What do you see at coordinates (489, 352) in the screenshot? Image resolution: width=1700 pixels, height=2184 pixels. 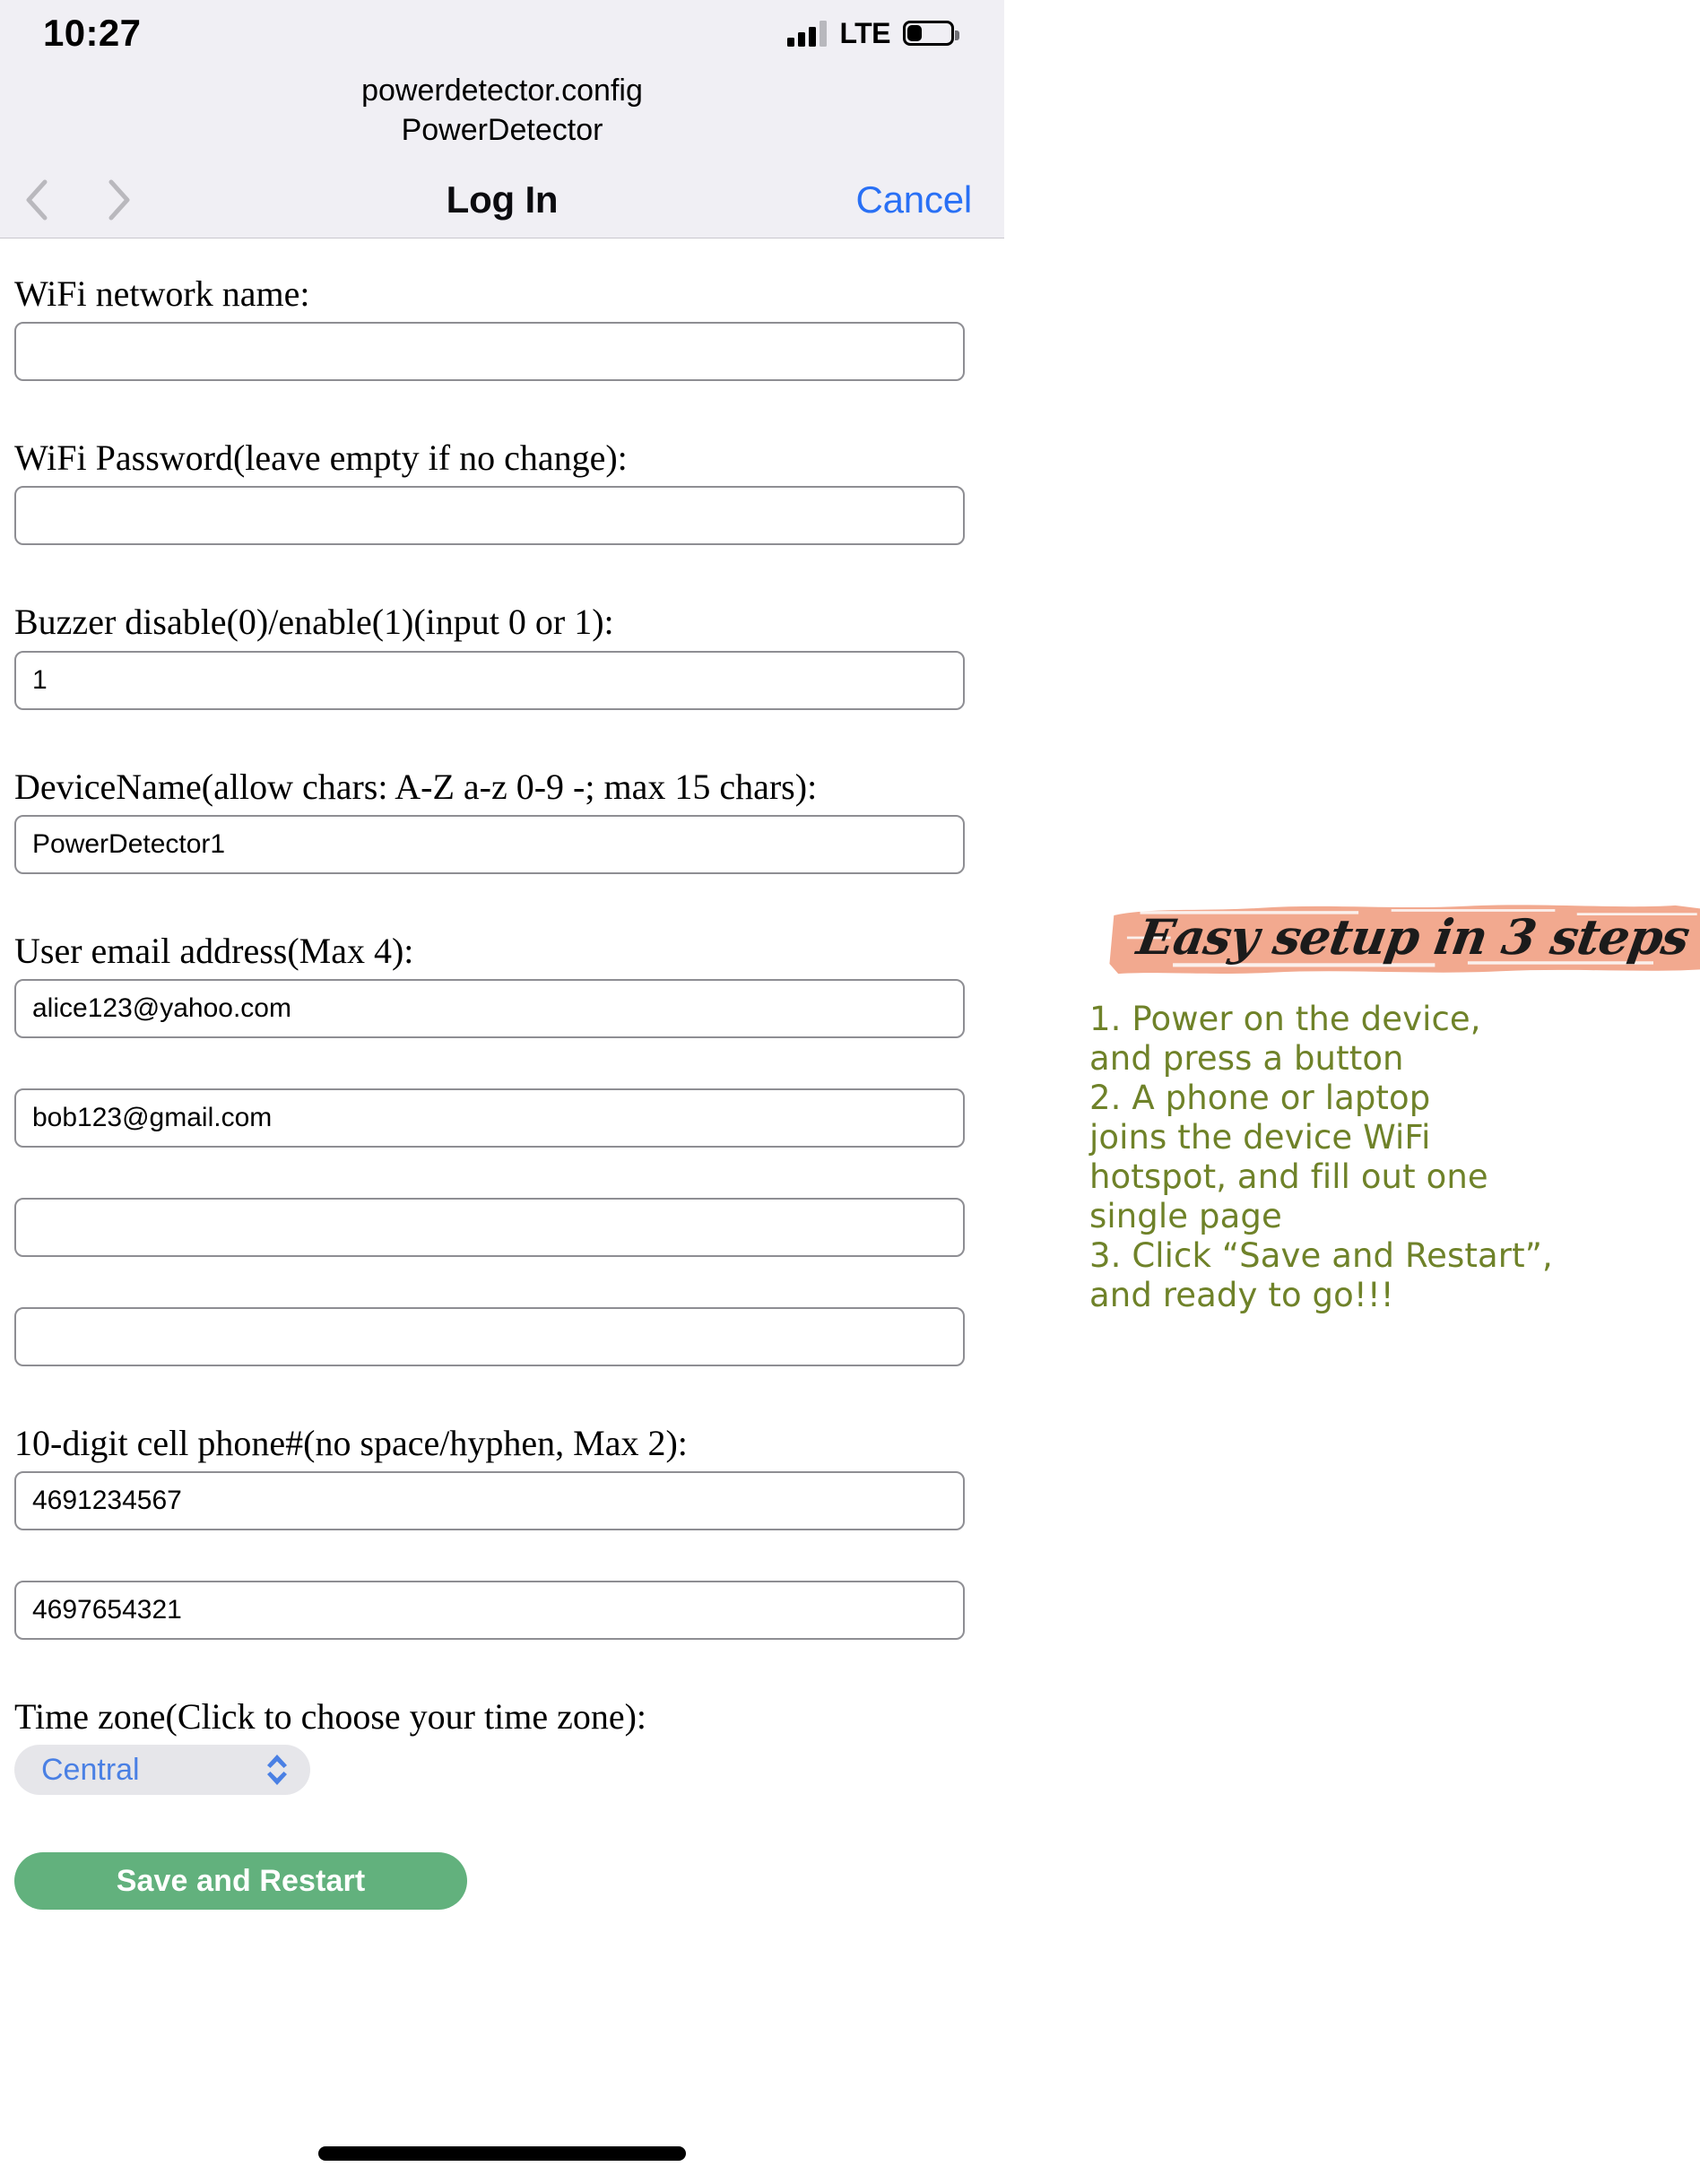 I see `wifi-network-name-input` at bounding box center [489, 352].